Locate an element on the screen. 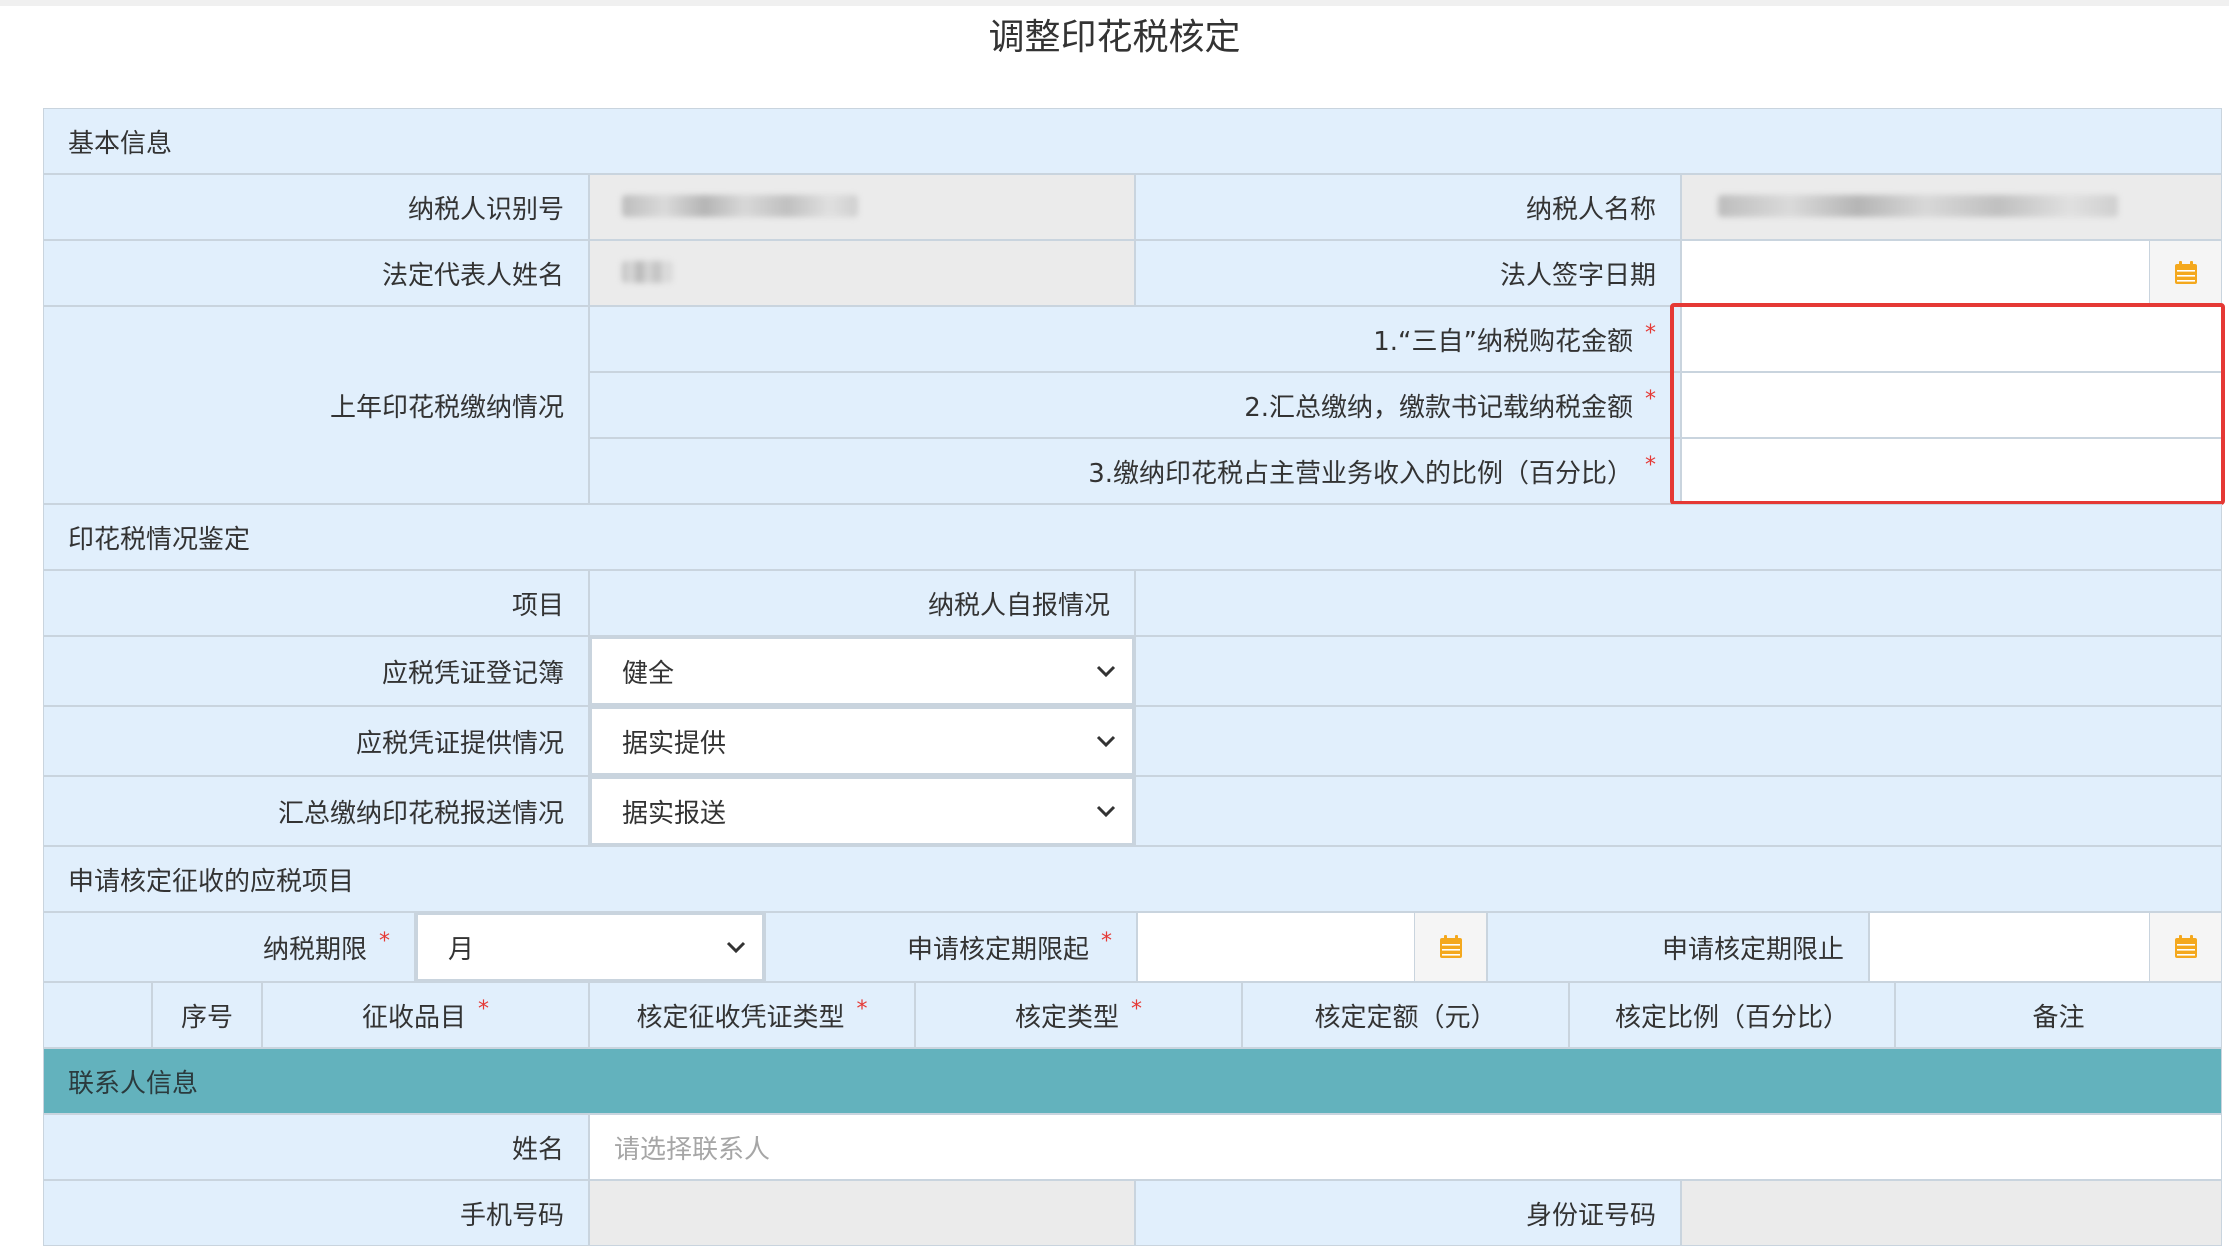 The width and height of the screenshot is (2229, 1246). start-date-input is located at coordinates (1312, 947).